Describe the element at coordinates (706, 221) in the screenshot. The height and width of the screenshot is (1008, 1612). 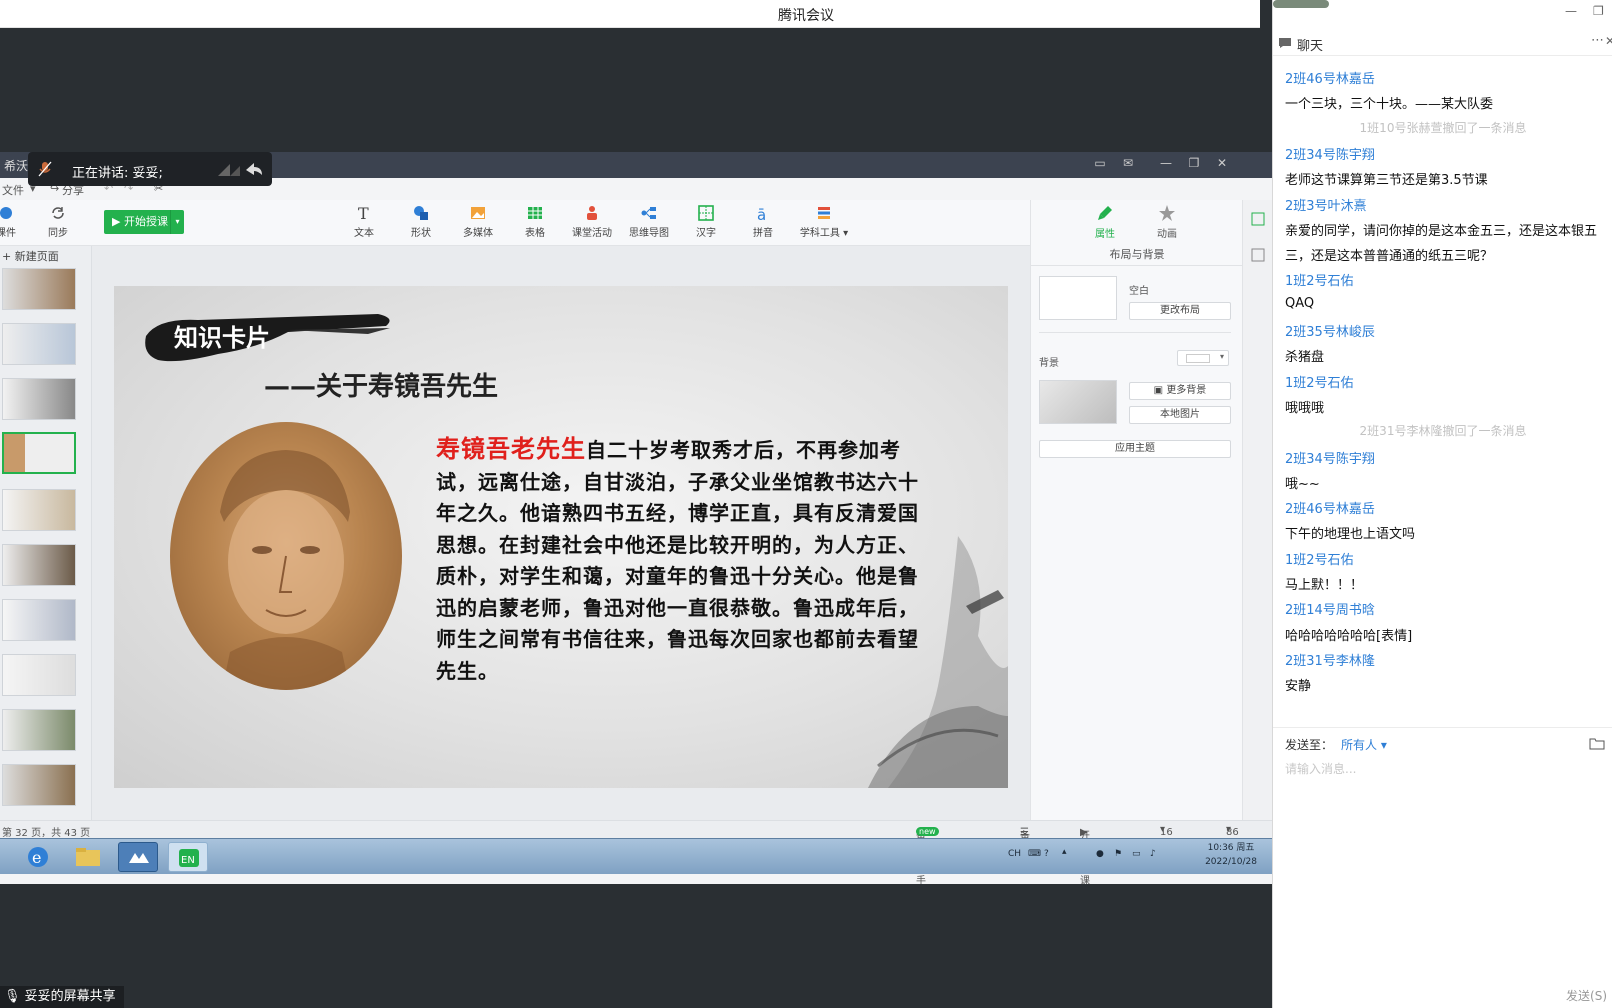
I see `toolbar-hanzi: 汉字` at that location.